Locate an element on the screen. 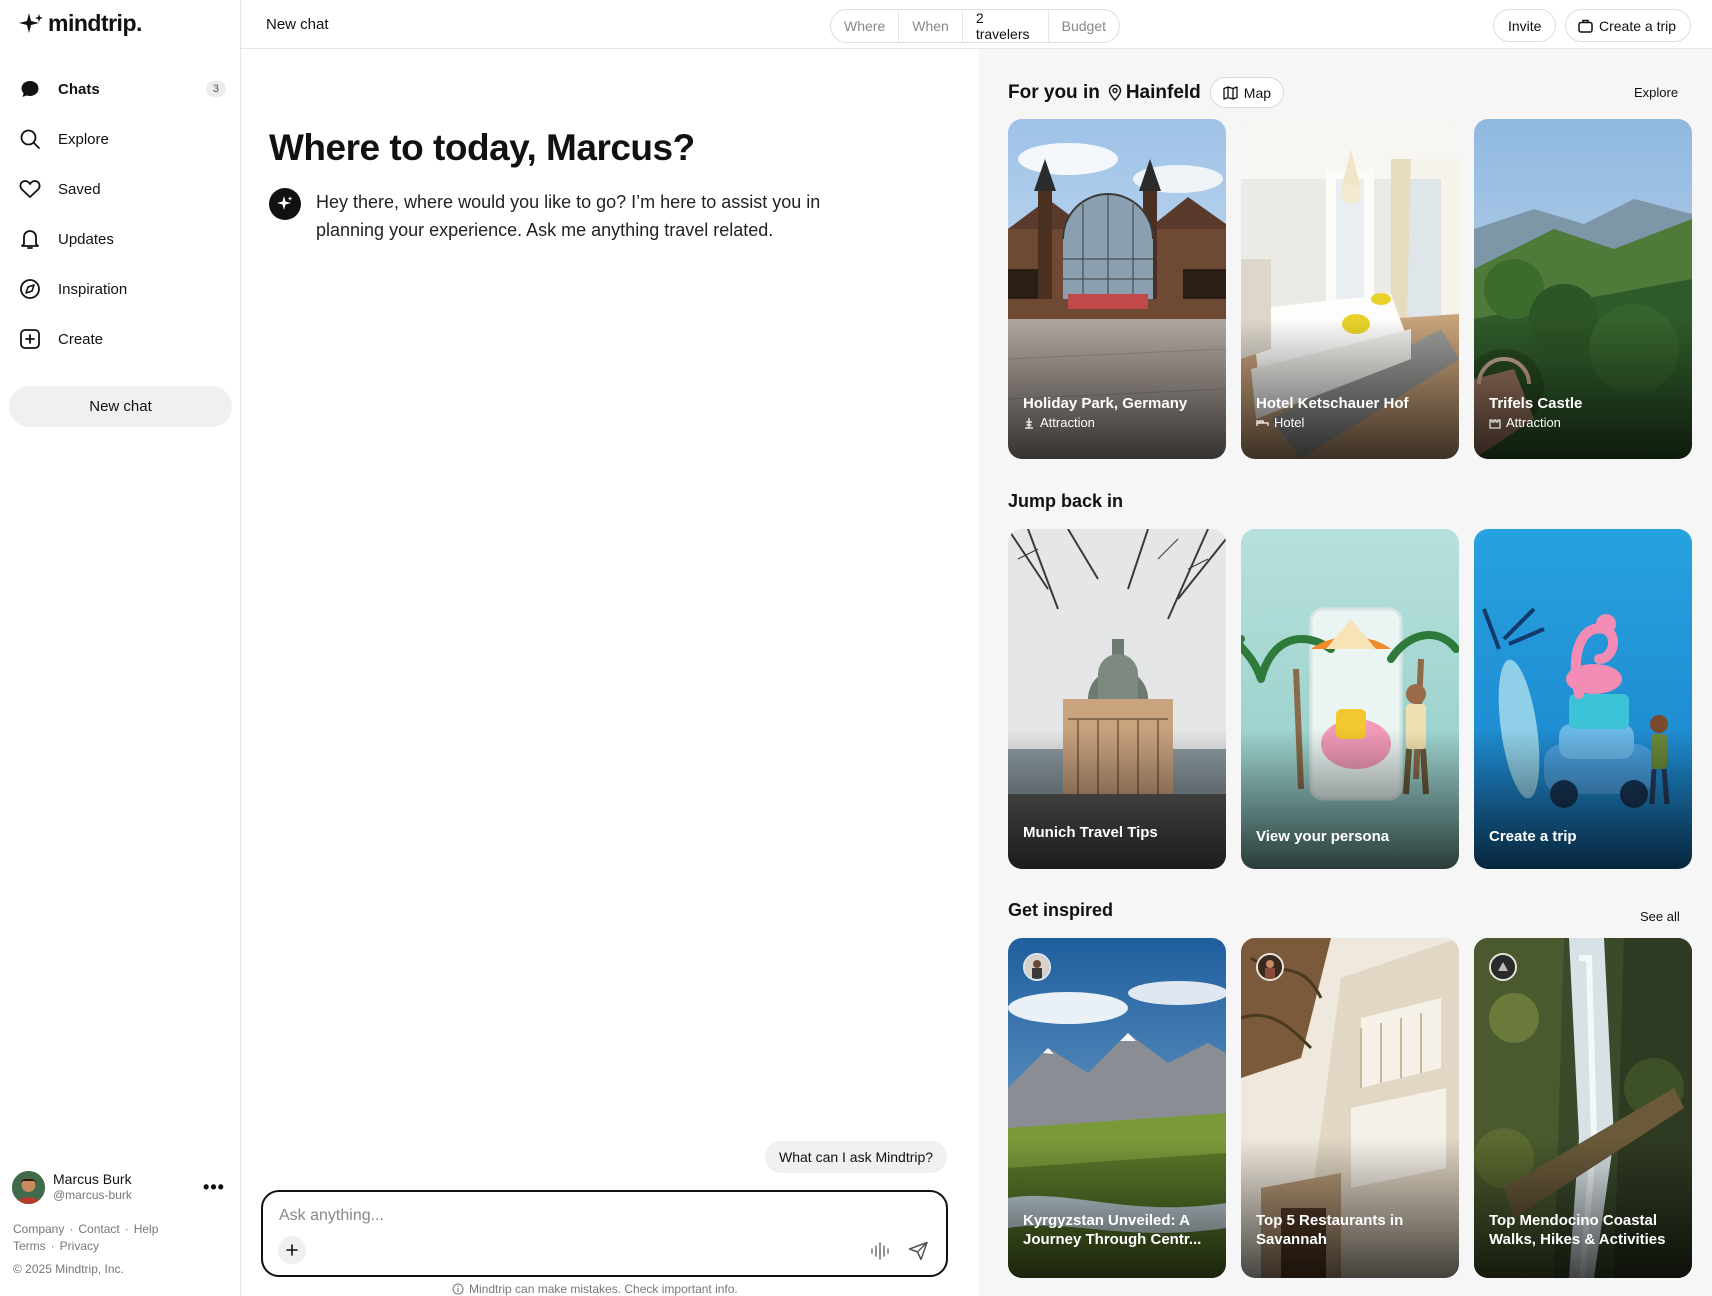 The height and width of the screenshot is (1296, 1712). bell-icon is located at coordinates (30, 239).